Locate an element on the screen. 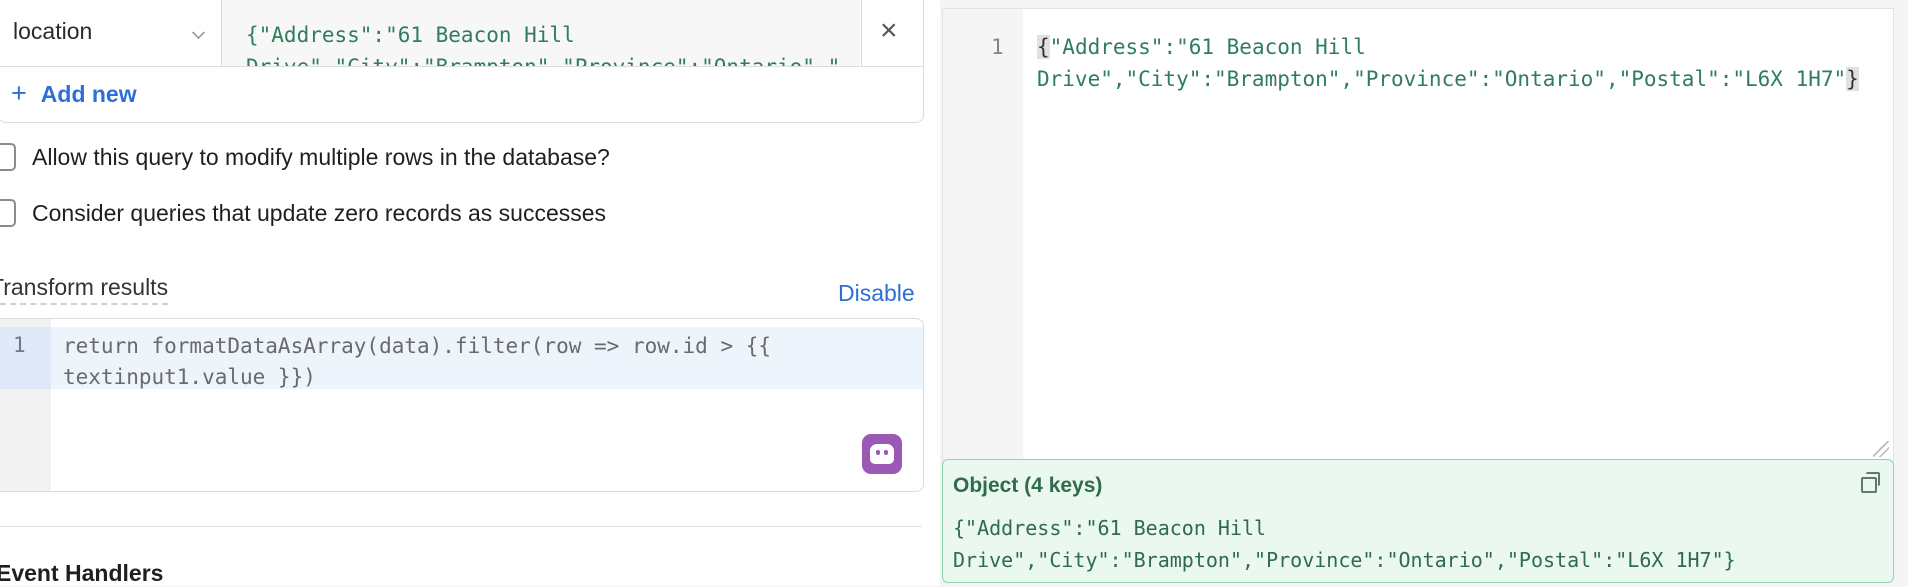 Image resolution: width=1908 pixels, height=587 pixels. resize-handle is located at coordinates (1881, 449).